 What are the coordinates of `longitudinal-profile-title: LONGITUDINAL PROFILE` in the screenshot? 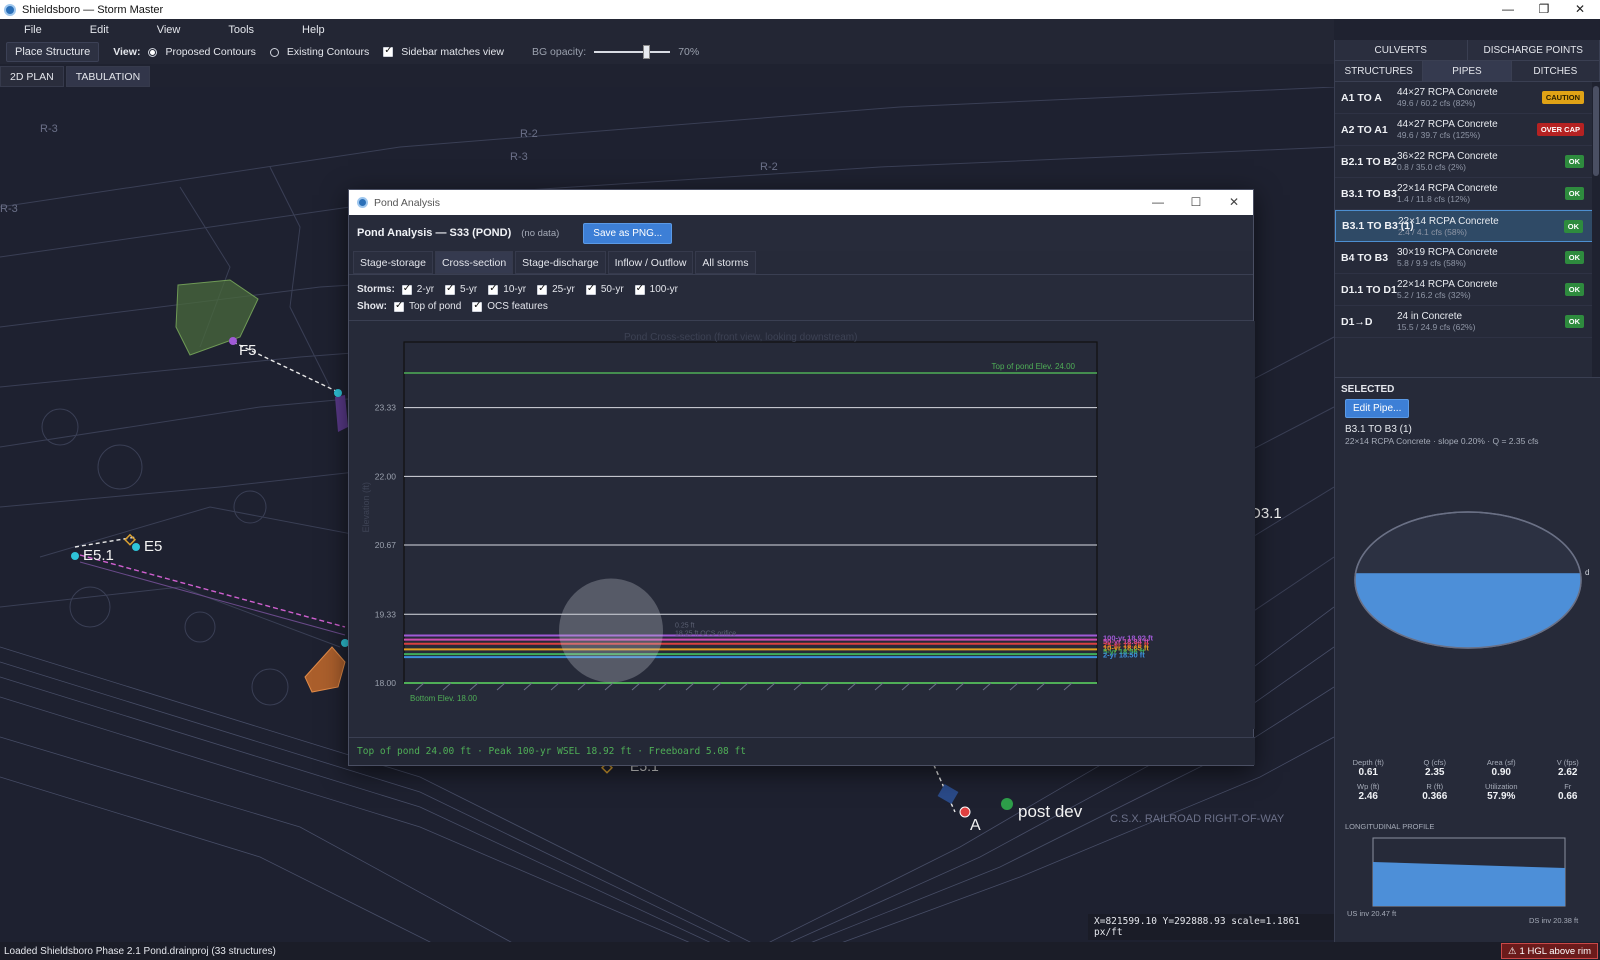 It's located at (1390, 826).